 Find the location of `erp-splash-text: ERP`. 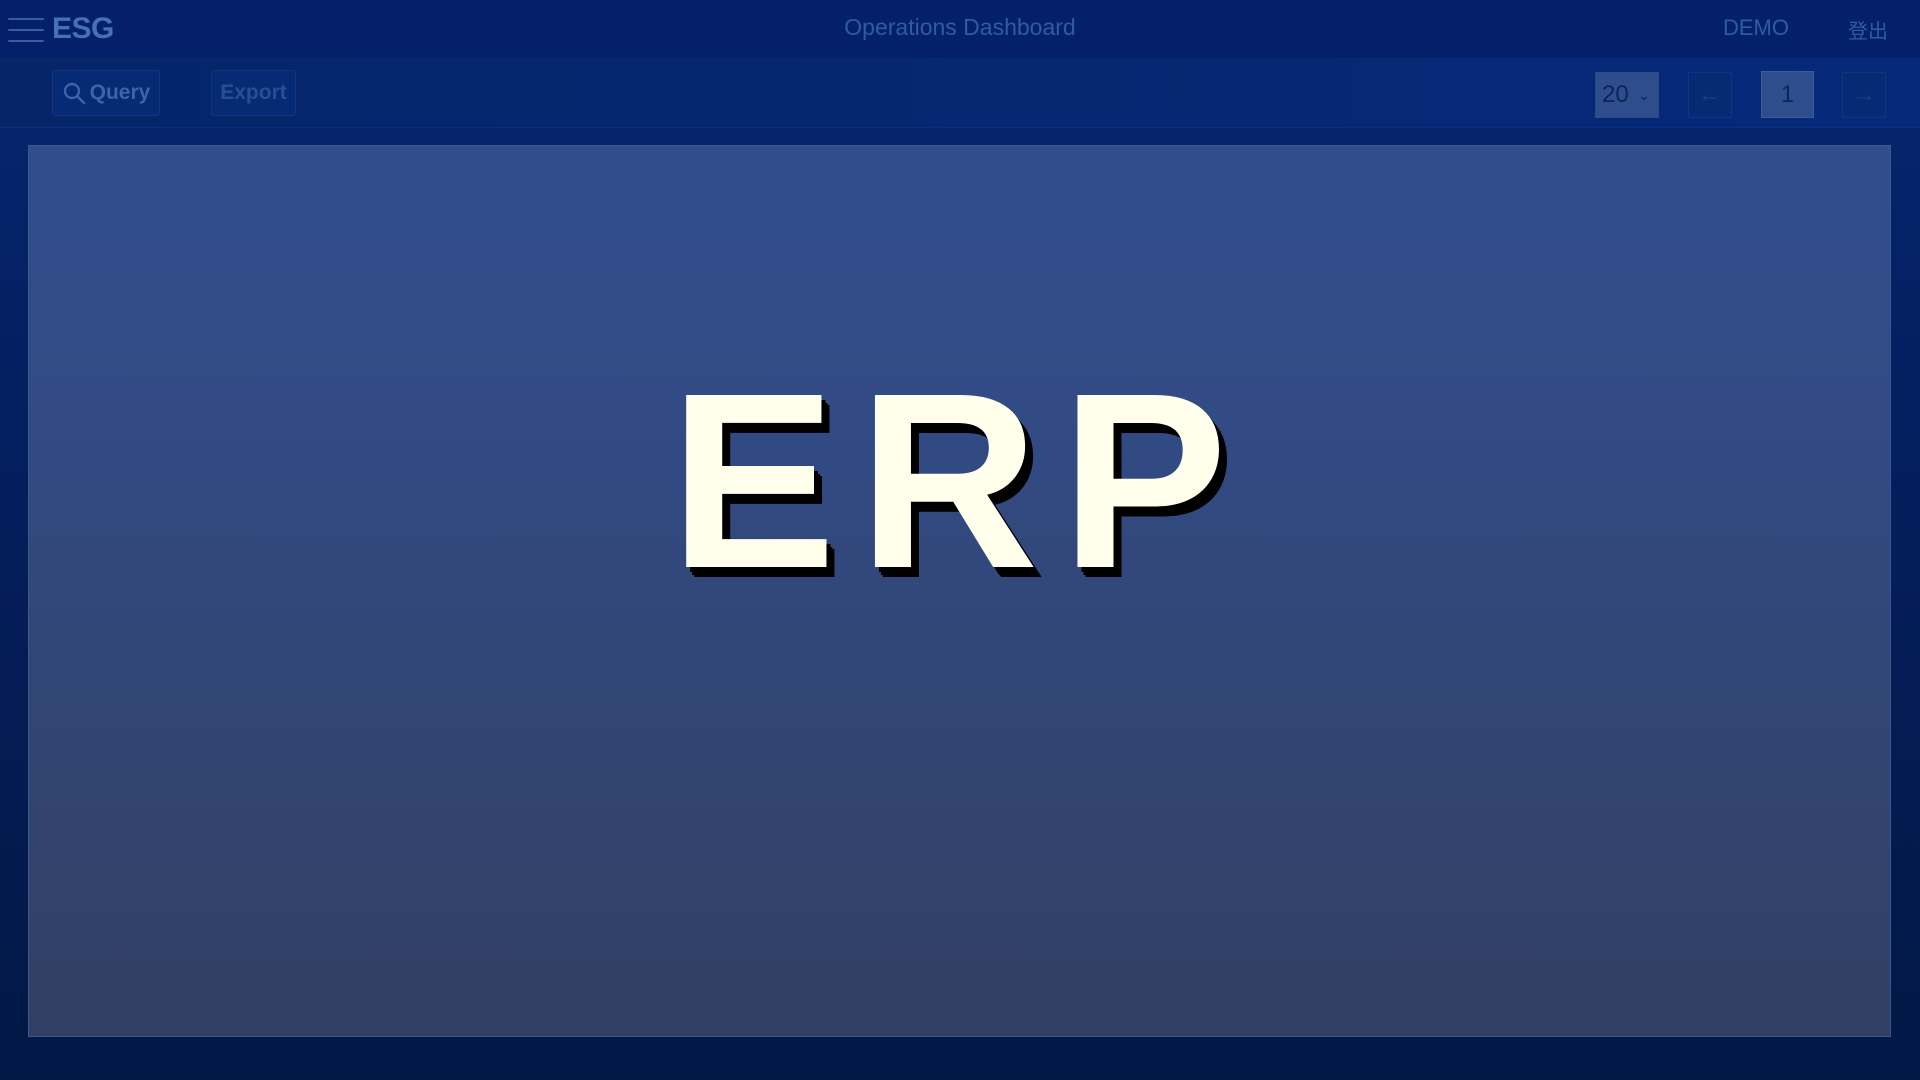

erp-splash-text: ERP is located at coordinates (959, 480).